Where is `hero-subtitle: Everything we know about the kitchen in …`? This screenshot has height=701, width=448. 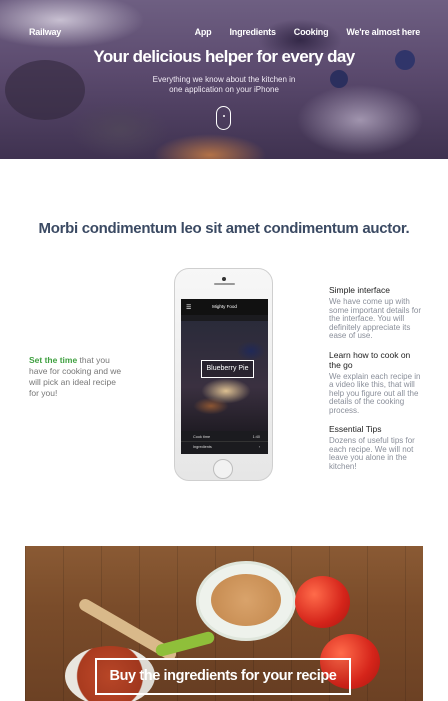
hero-subtitle: Everything we know about the kitchen in … is located at coordinates (224, 85).